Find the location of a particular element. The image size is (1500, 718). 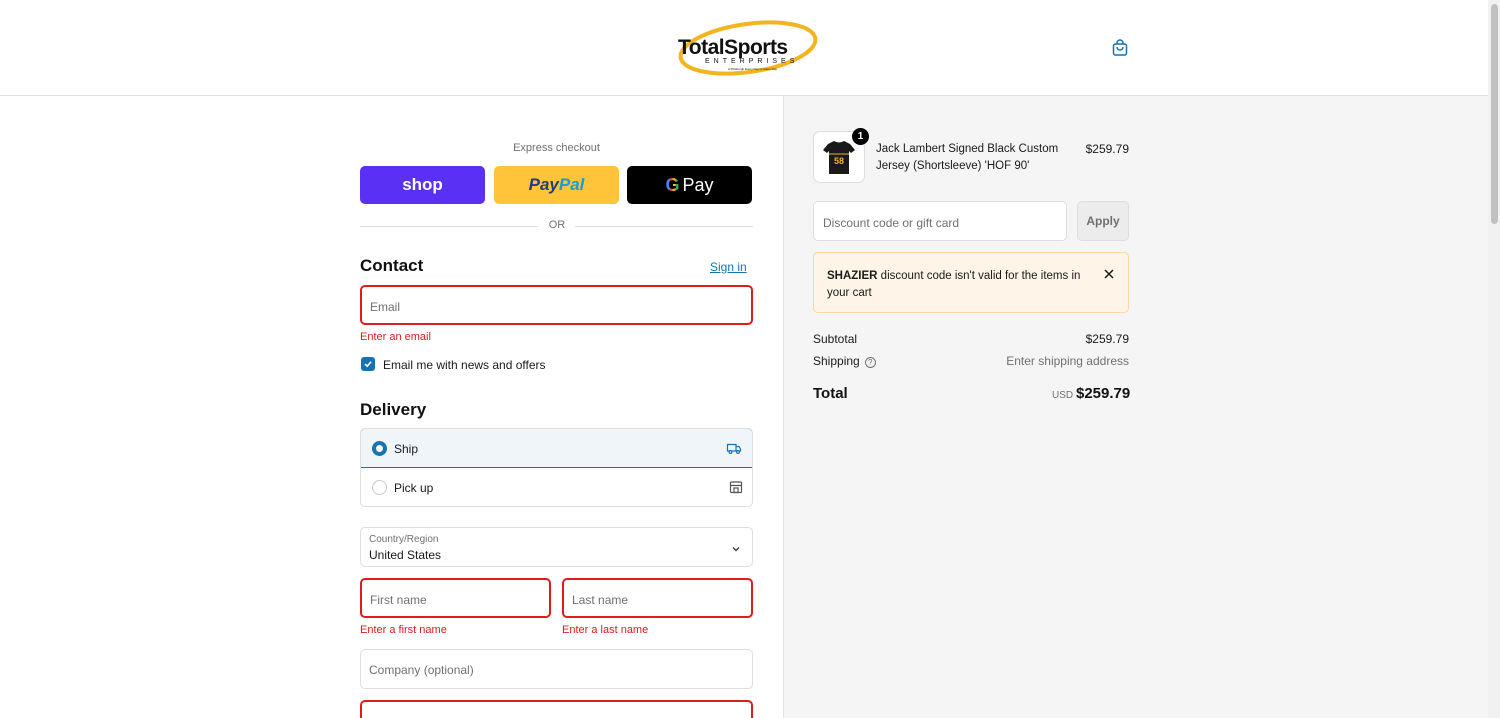

delivery-heading: Delivery is located at coordinates (393, 409).